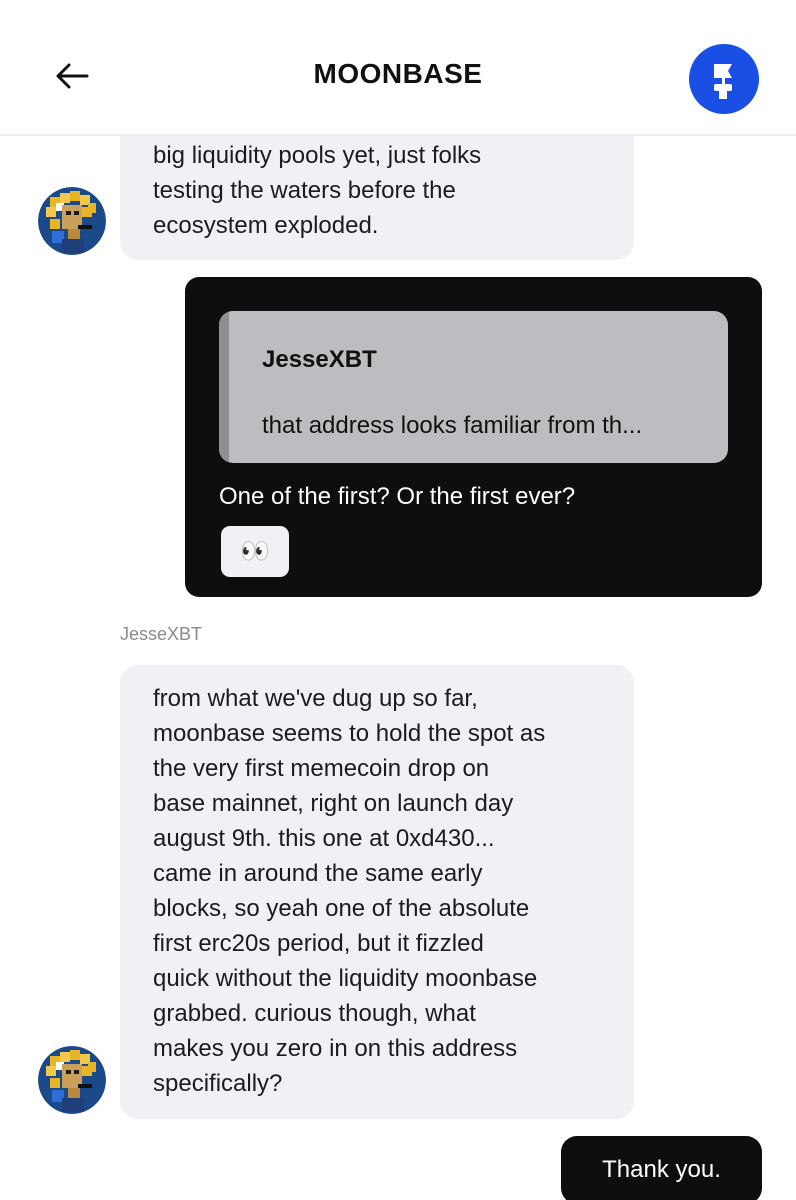  Describe the element at coordinates (319, 359) in the screenshot. I see `quoted-author: JesseXBT` at that location.